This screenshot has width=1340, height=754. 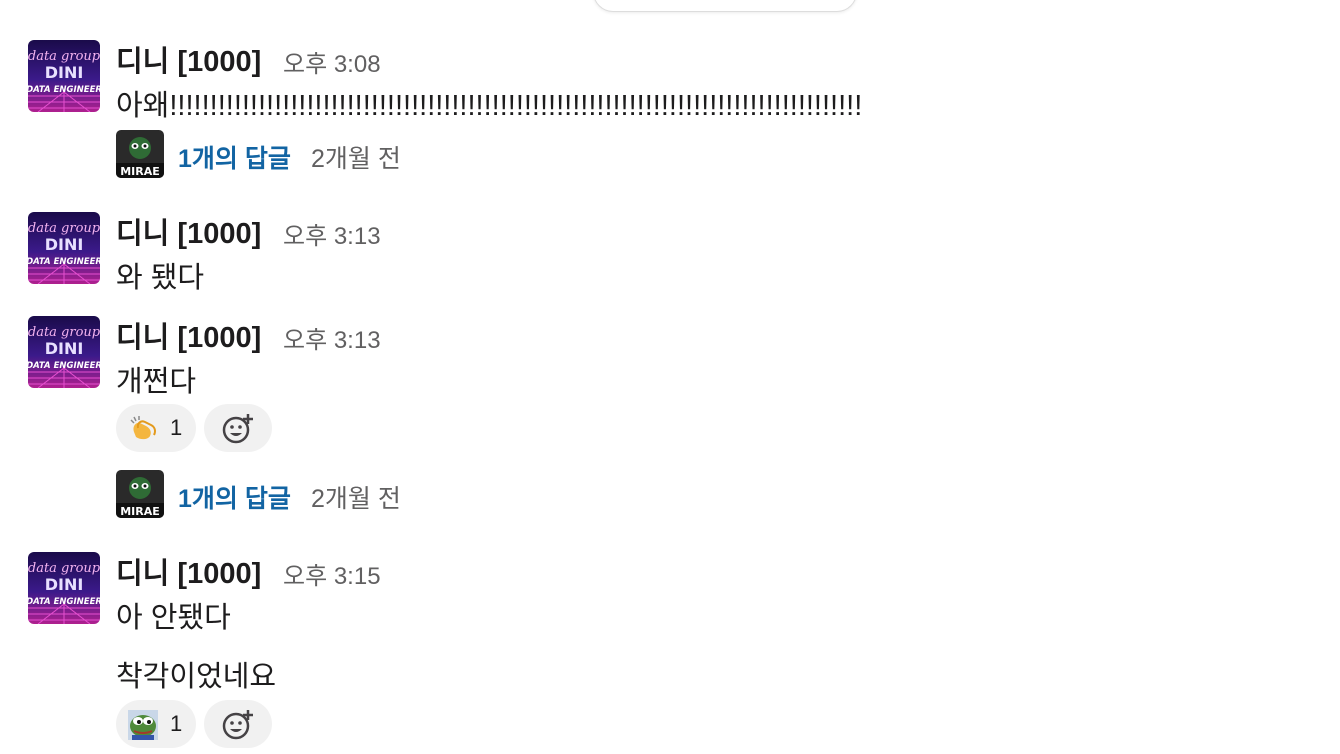 I want to click on message-timestamp: 오후 3:15, so click(x=332, y=573).